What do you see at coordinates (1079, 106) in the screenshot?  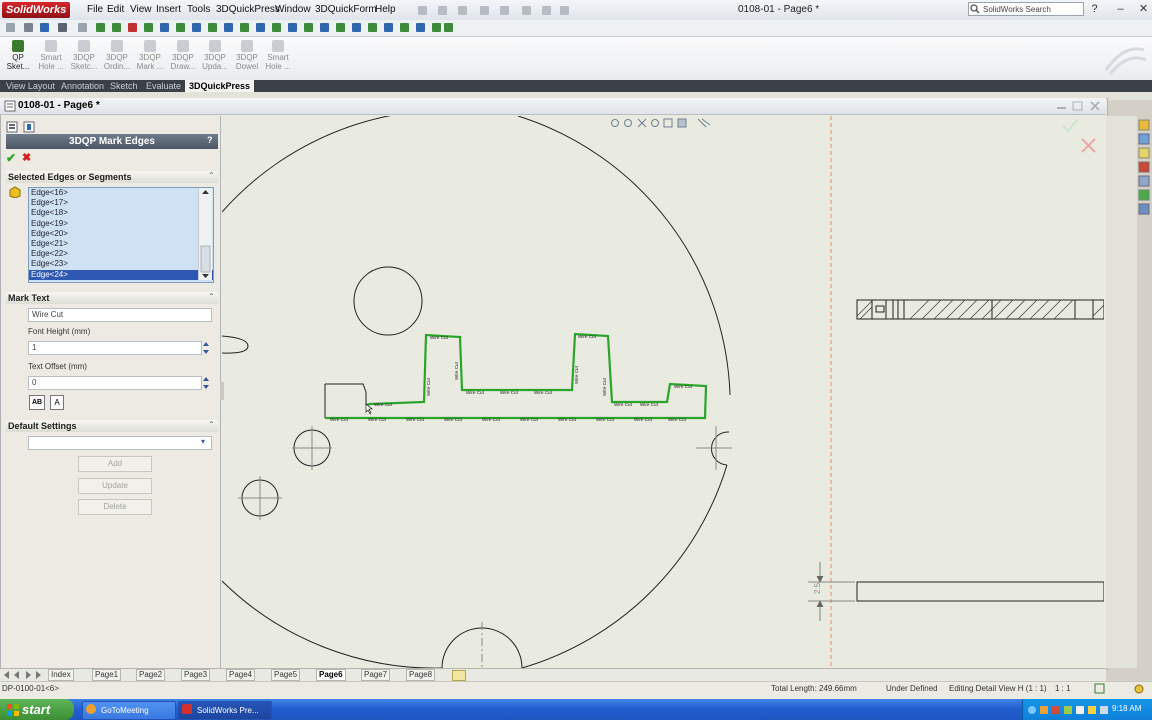 I see `document-window-controls` at bounding box center [1079, 106].